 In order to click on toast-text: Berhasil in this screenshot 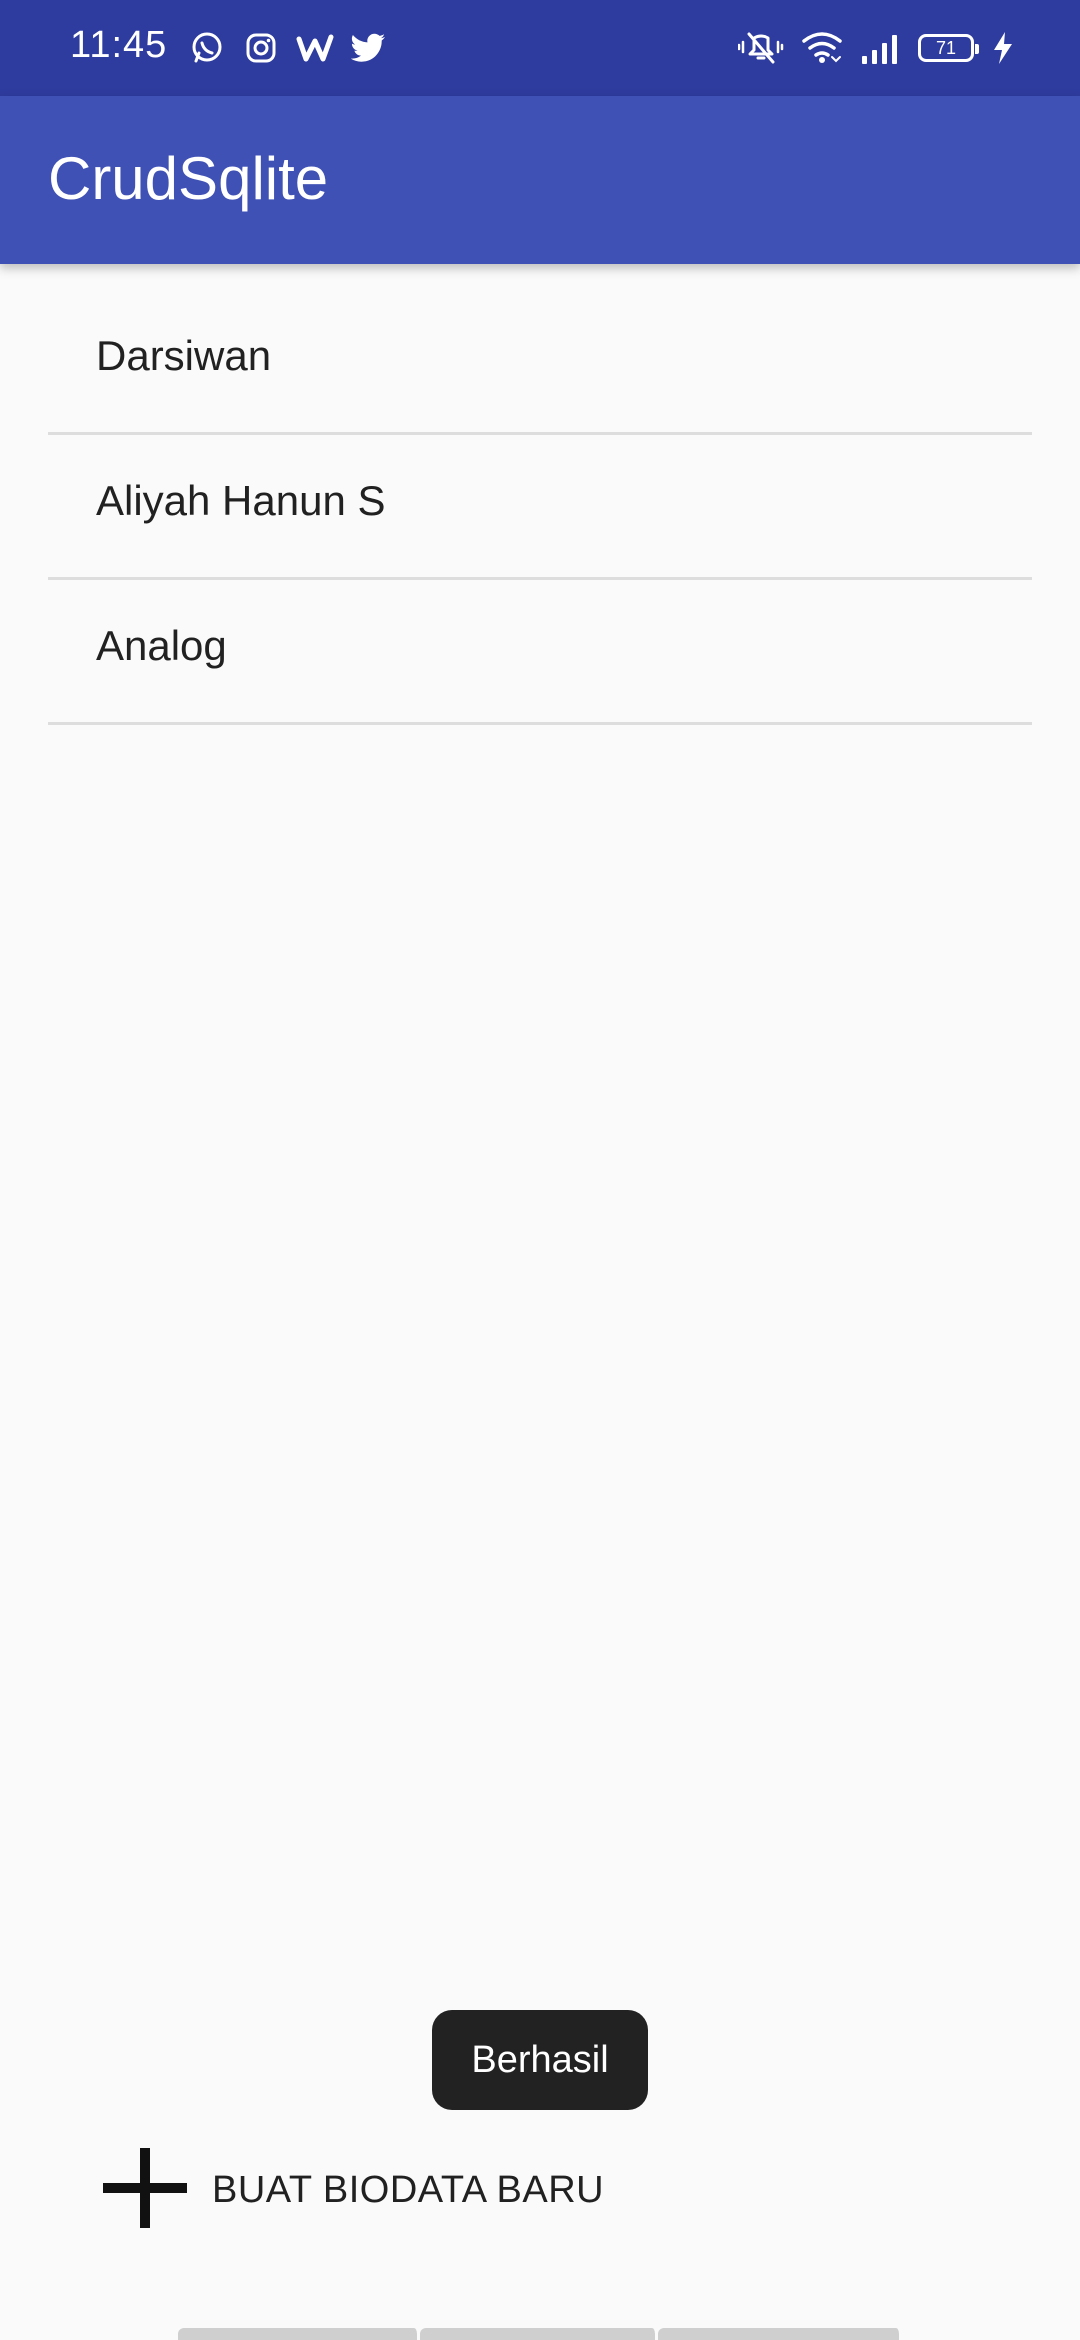, I will do `click(540, 2059)`.